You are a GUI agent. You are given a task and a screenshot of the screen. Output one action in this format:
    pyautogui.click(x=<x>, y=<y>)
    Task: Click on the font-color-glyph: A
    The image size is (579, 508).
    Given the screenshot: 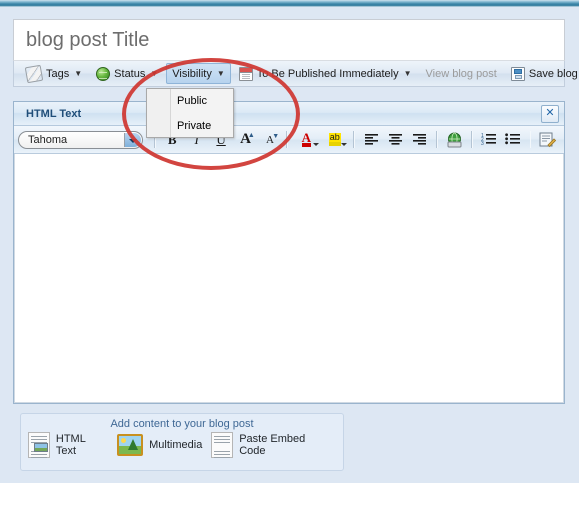 What is the action you would take?
    pyautogui.click(x=306, y=138)
    